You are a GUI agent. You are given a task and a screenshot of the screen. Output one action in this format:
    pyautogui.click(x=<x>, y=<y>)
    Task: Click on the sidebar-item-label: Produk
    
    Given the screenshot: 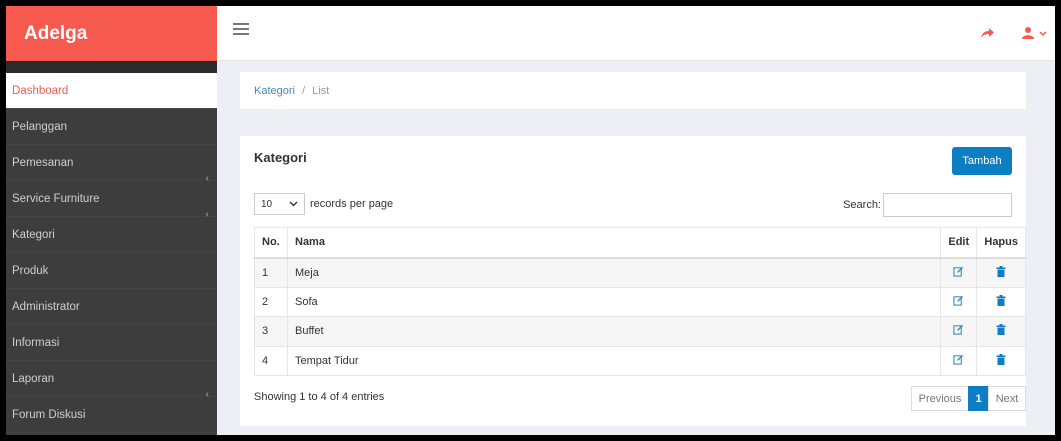 What is the action you would take?
    pyautogui.click(x=30, y=271)
    